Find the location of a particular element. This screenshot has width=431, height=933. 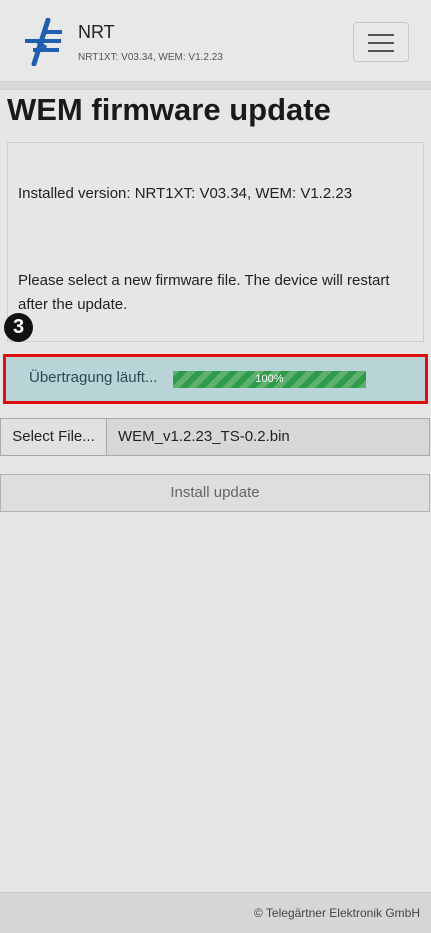

footer: © Telegärtner Elektronik GmbH is located at coordinates (215, 912).